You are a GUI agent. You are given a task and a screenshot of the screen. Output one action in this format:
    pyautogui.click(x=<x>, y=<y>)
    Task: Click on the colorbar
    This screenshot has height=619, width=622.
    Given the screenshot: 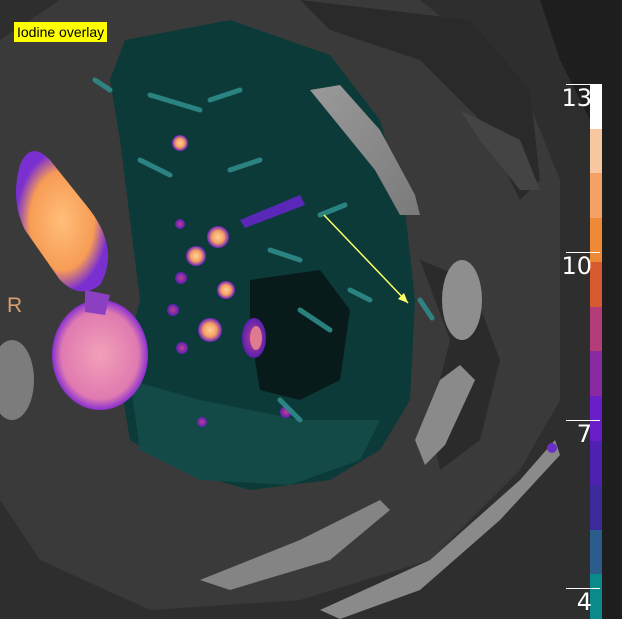 What is the action you would take?
    pyautogui.click(x=596, y=351)
    